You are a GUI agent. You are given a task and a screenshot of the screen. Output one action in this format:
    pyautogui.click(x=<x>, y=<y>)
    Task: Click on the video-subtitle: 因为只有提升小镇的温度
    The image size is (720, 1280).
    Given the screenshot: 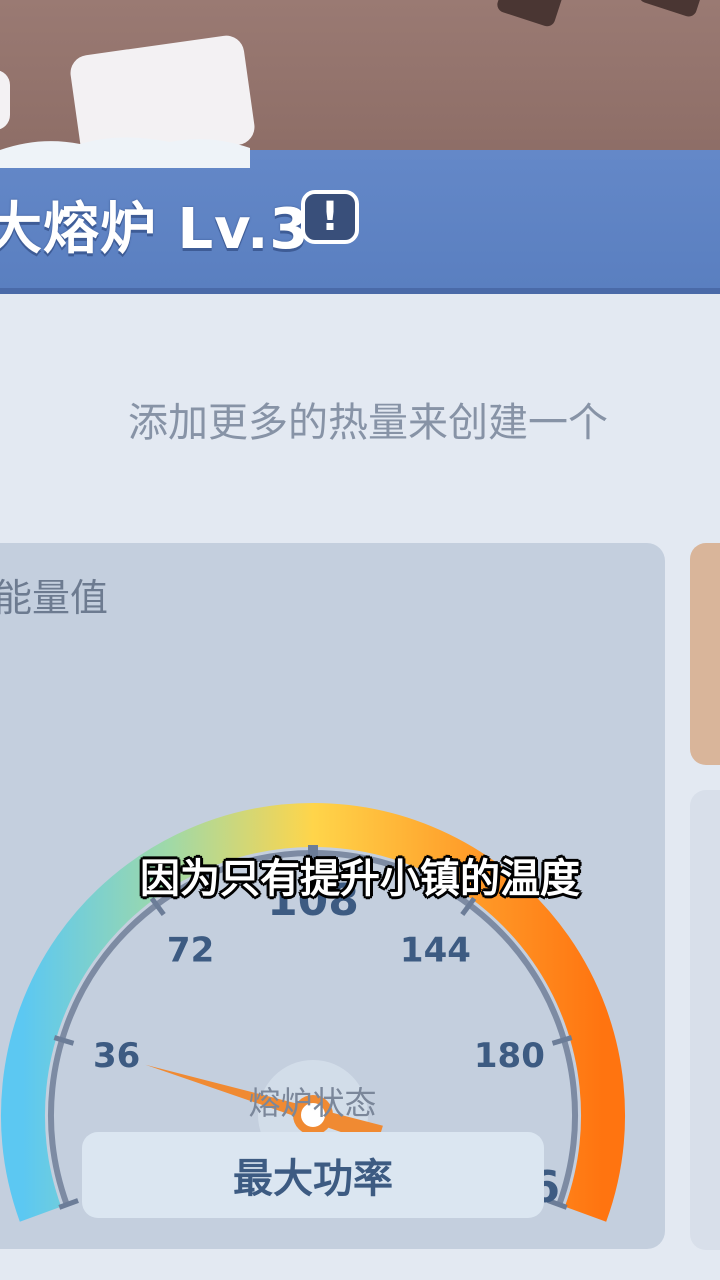 What is the action you would take?
    pyautogui.click(x=360, y=879)
    